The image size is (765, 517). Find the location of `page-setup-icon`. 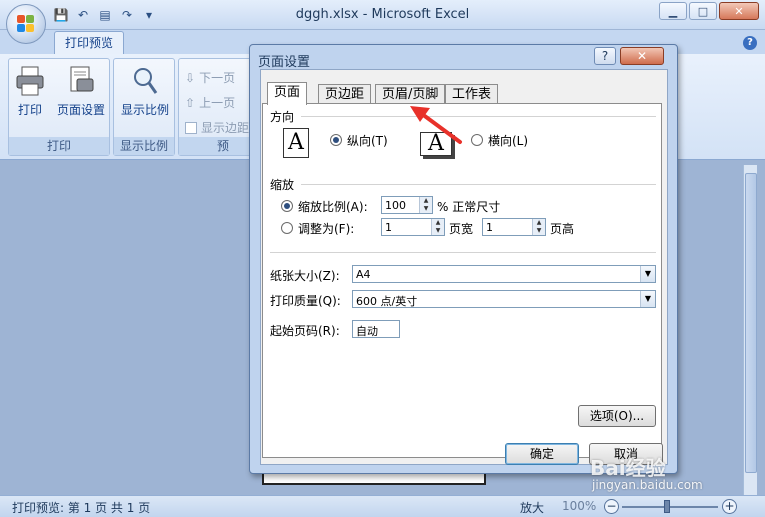

page-setup-icon is located at coordinates (81, 81).